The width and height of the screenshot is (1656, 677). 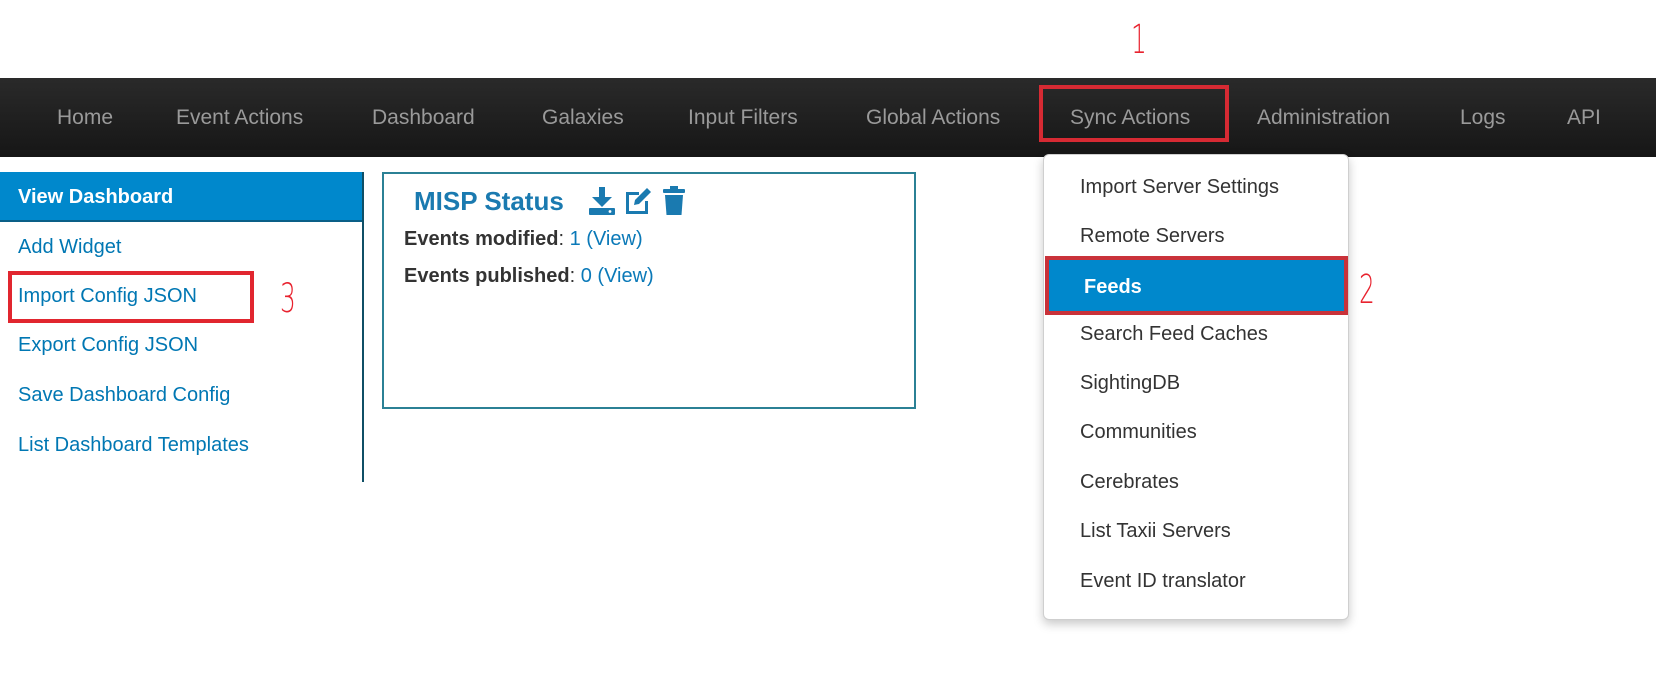 I want to click on widget-toolbar, so click(x=638, y=201).